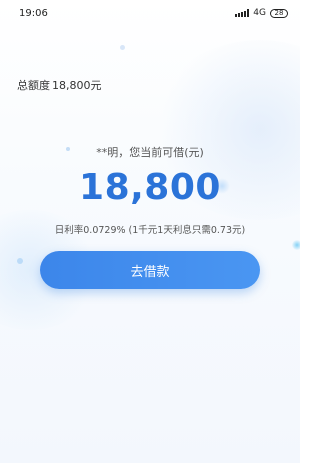  Describe the element at coordinates (33, 13) in the screenshot. I see `status-time: 19:06` at that location.